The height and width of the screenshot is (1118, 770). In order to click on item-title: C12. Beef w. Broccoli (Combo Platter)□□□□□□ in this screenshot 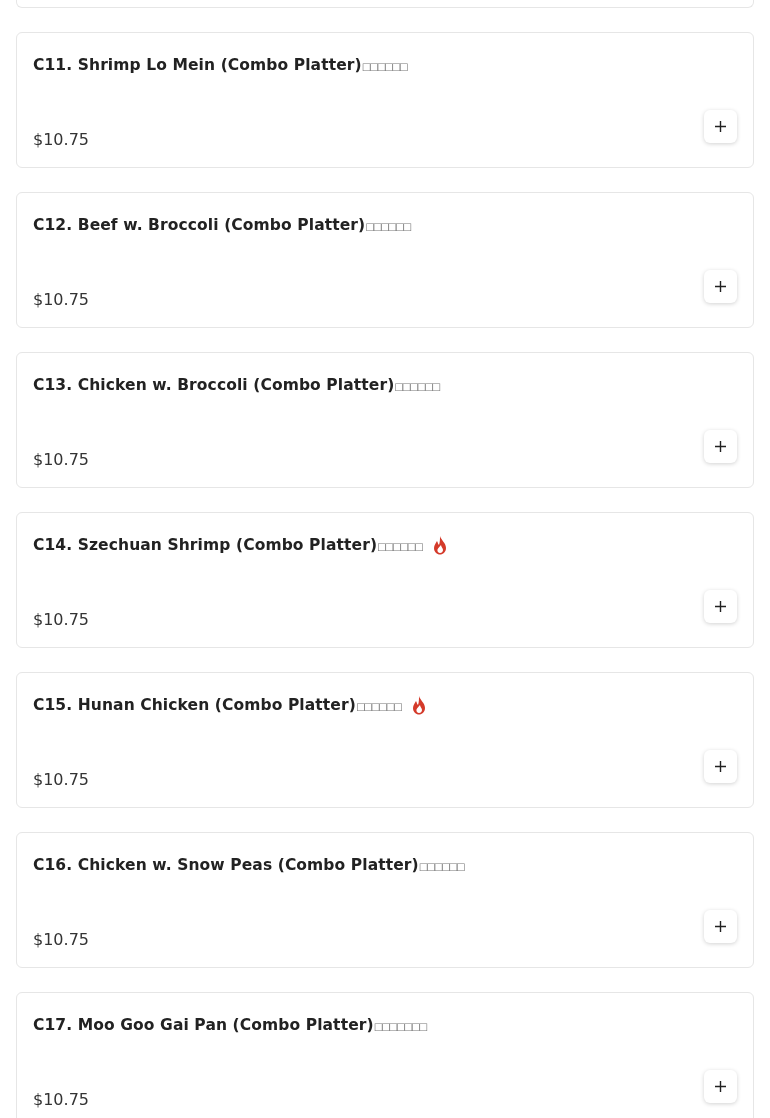, I will do `click(221, 225)`.